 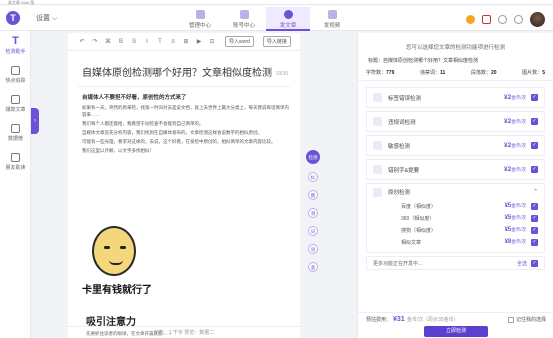 I want to click on option-tag-error-check: 标签错误检测 ¥2金币/次 ✓, so click(x=455, y=97).